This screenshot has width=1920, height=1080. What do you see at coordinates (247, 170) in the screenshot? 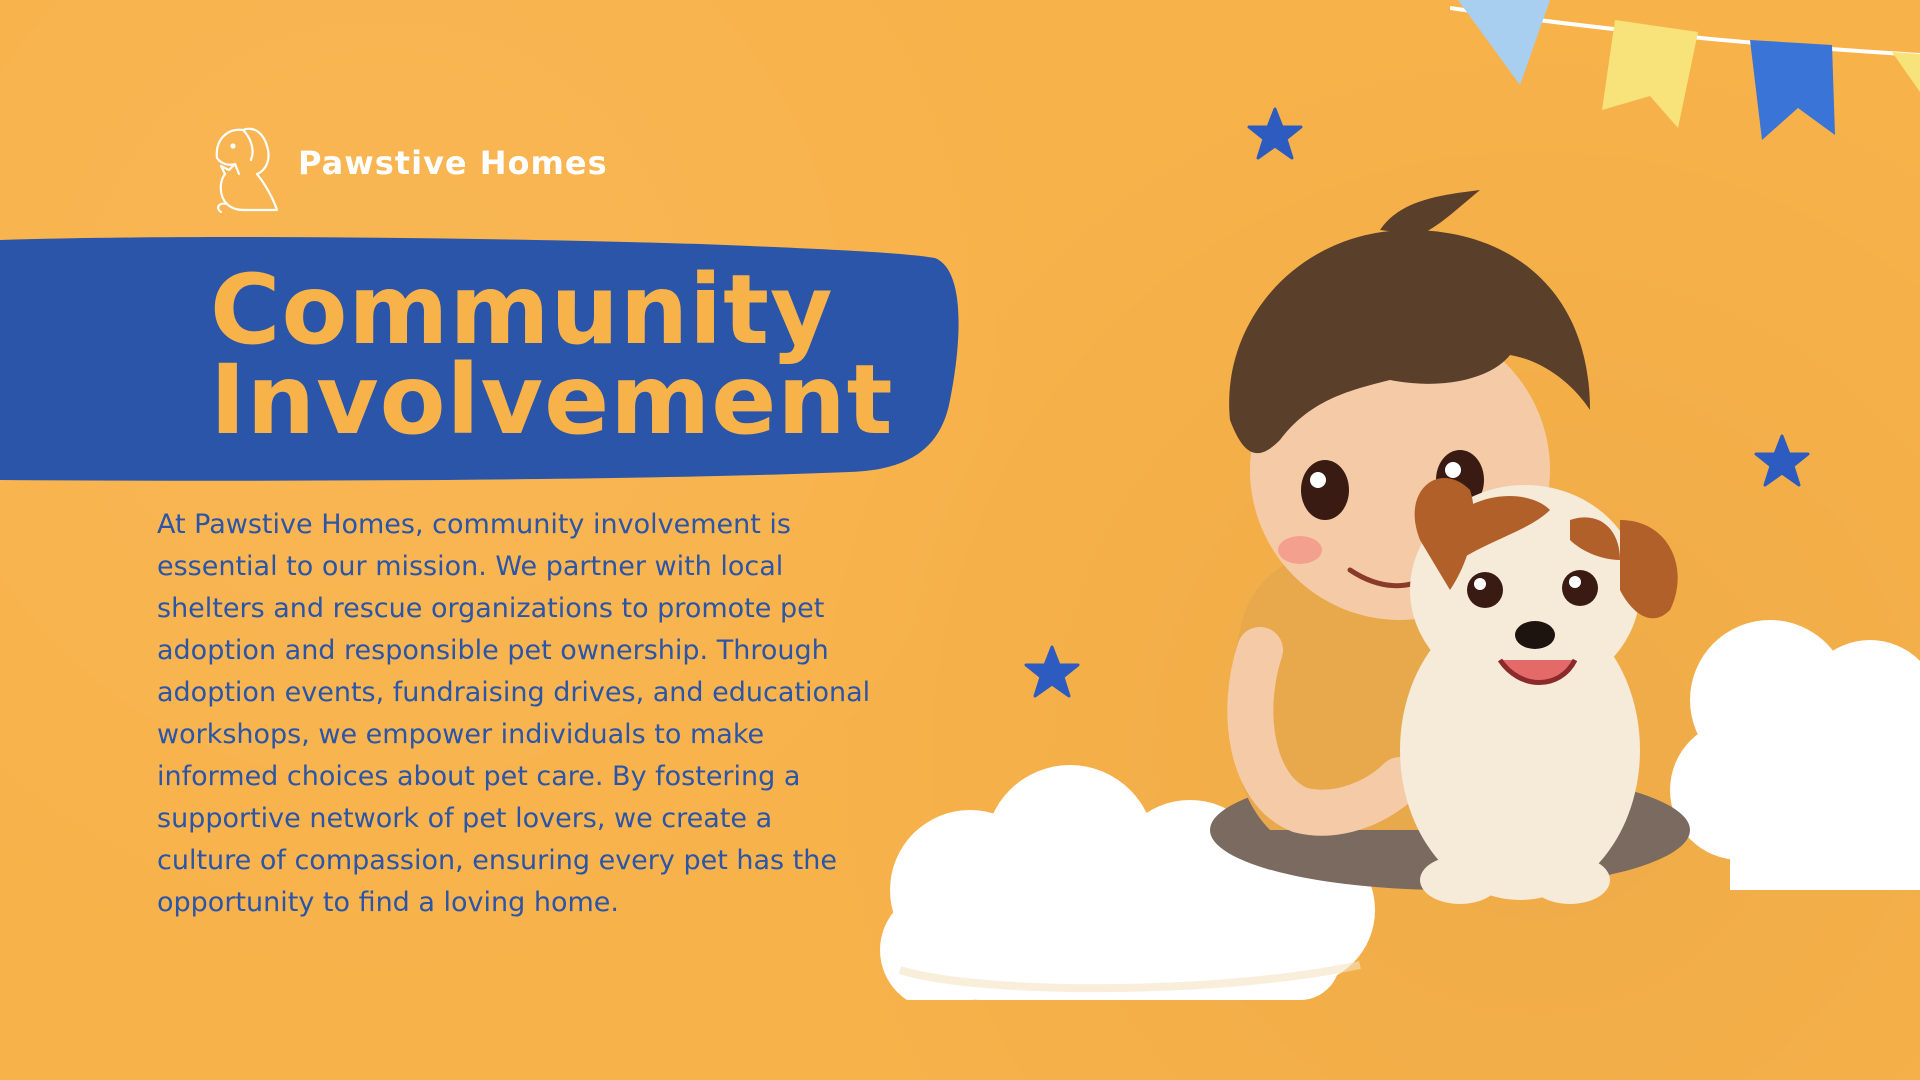
I see `dog-cat-outline-icon` at bounding box center [247, 170].